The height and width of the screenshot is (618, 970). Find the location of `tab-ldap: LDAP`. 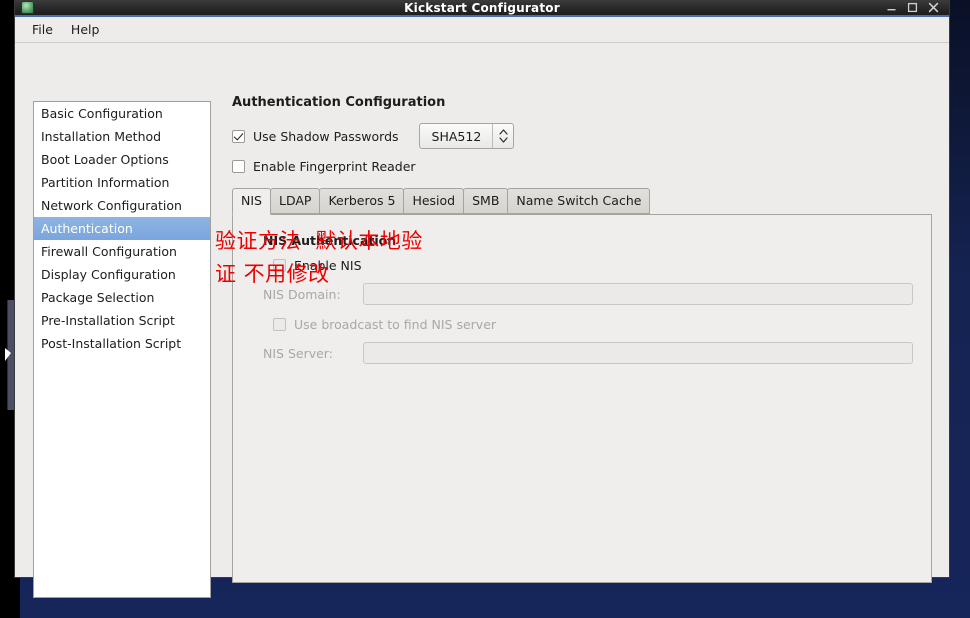

tab-ldap: LDAP is located at coordinates (295, 201).